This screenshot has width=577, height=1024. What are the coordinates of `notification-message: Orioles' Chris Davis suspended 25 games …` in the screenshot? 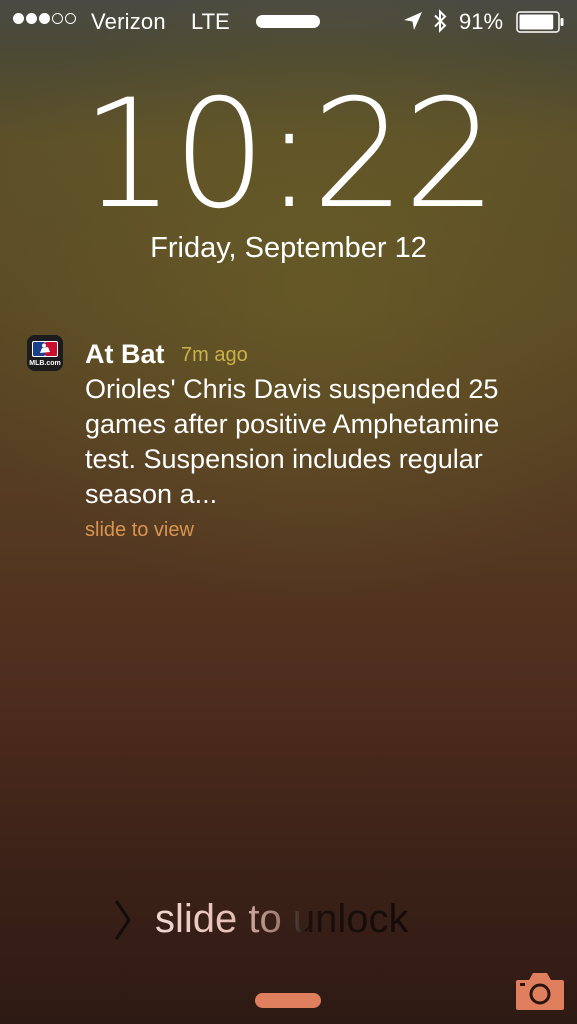 It's located at (292, 441).